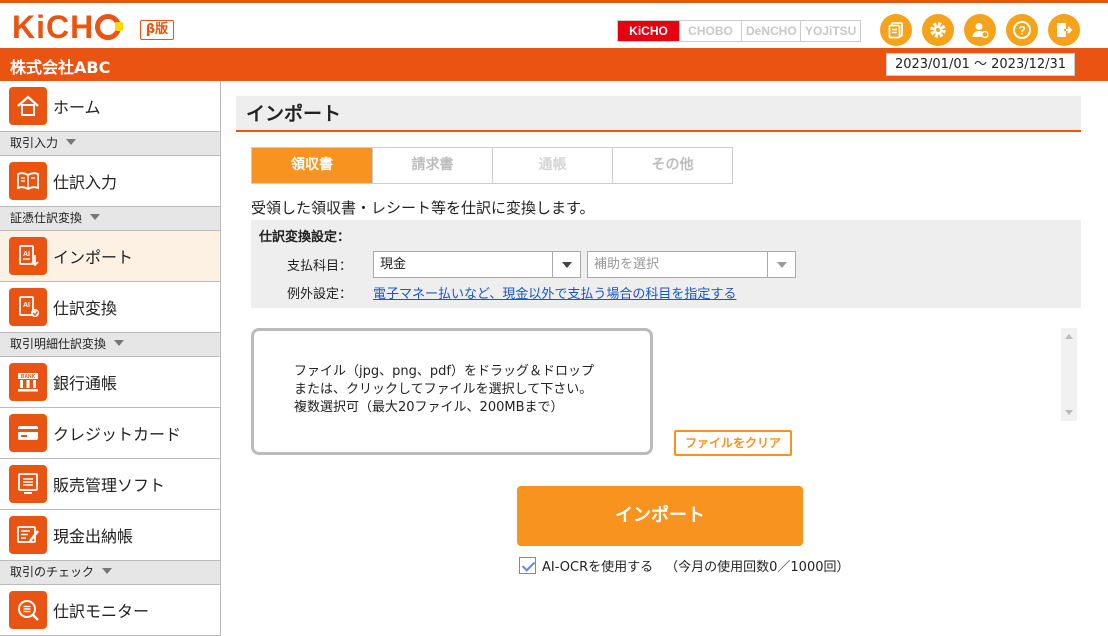 The image size is (1108, 636). I want to click on book-icon, so click(28, 181).